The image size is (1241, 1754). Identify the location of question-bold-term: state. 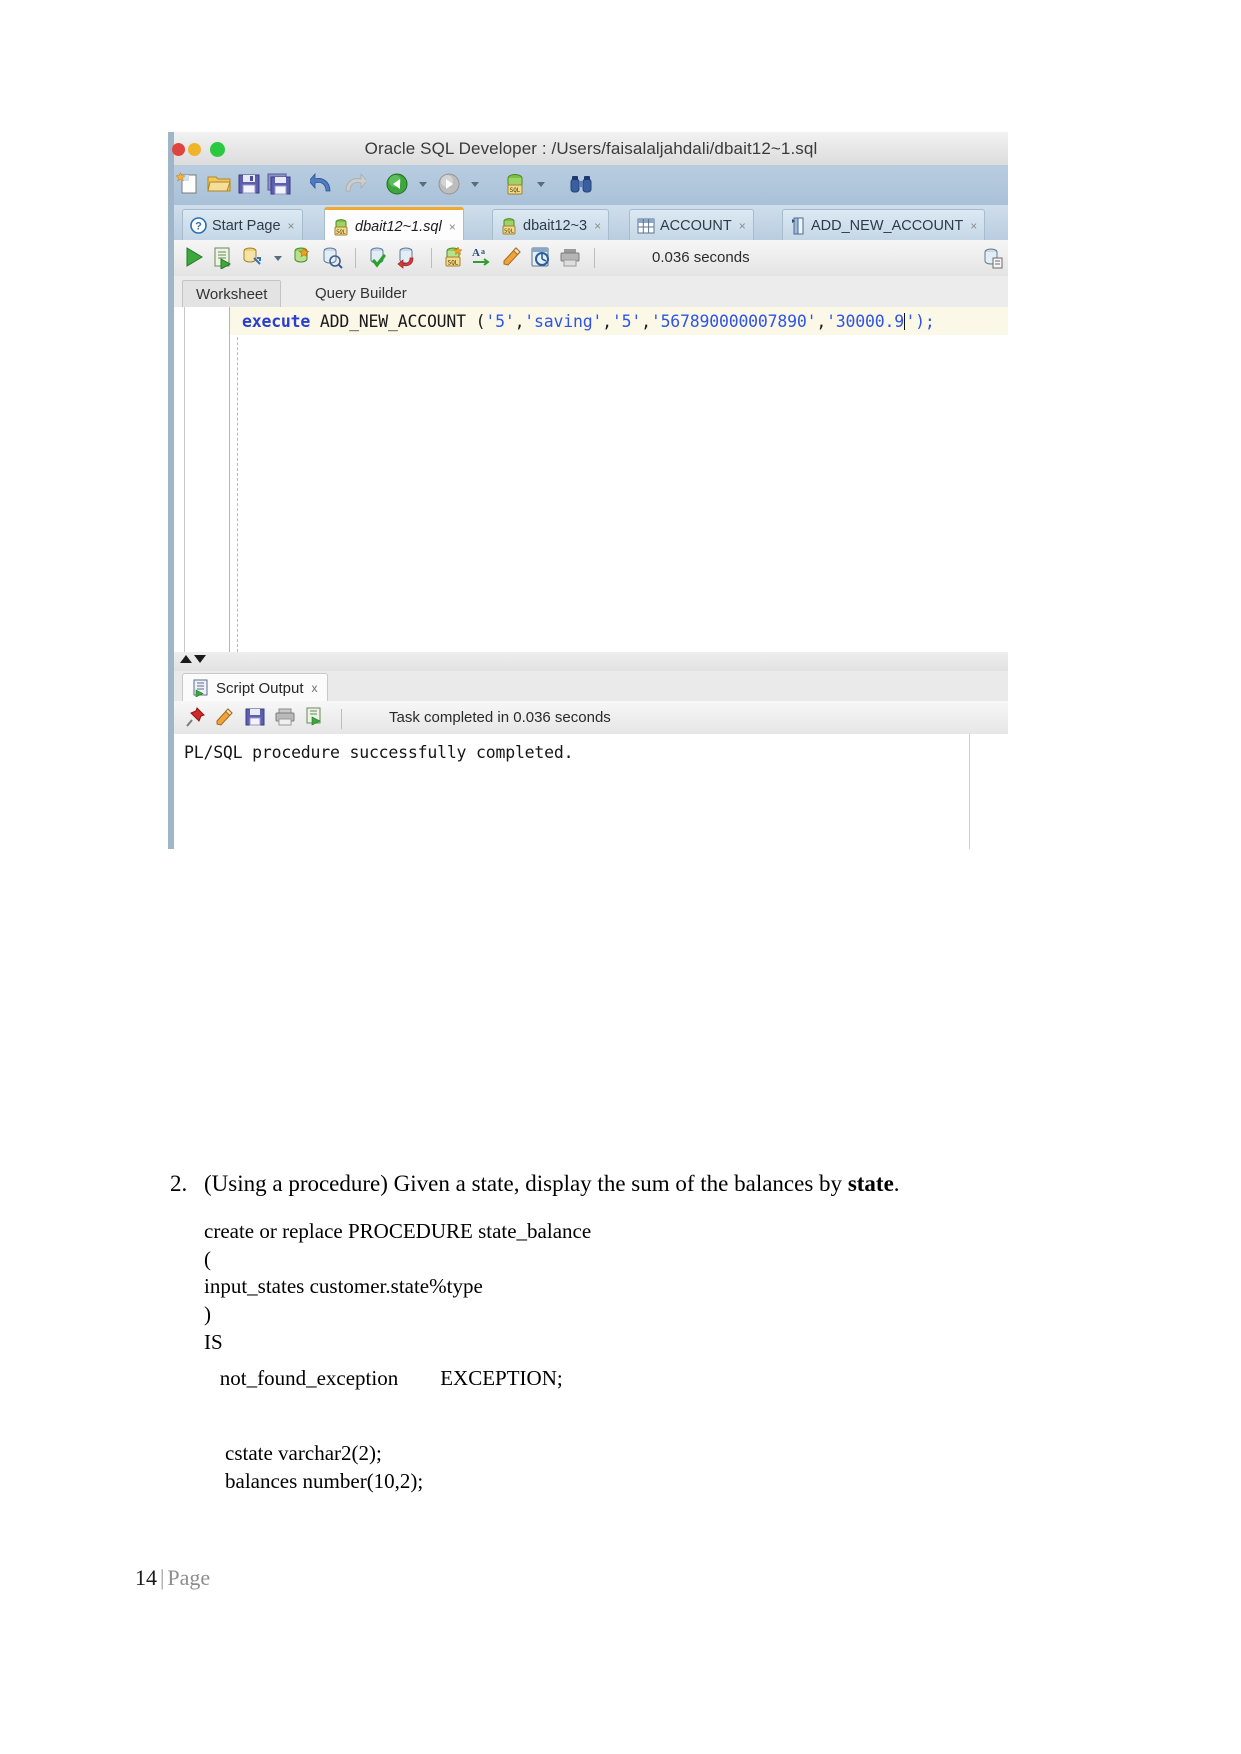
(870, 1183).